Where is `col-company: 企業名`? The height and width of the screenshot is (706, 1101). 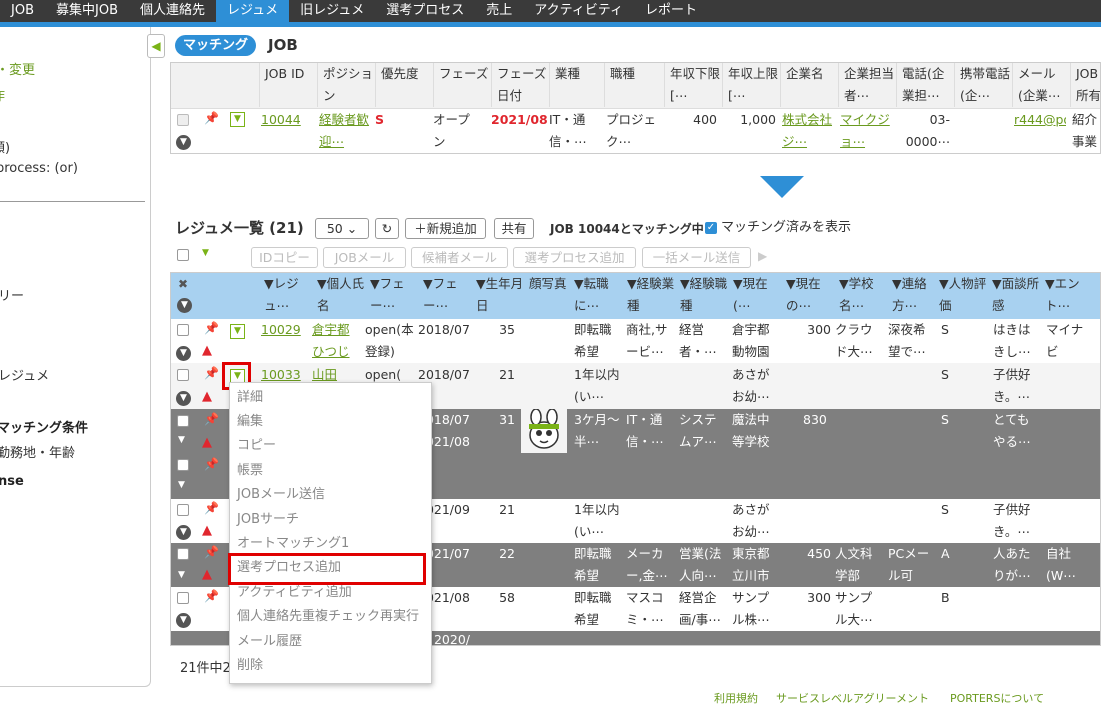 col-company: 企業名 is located at coordinates (809, 85).